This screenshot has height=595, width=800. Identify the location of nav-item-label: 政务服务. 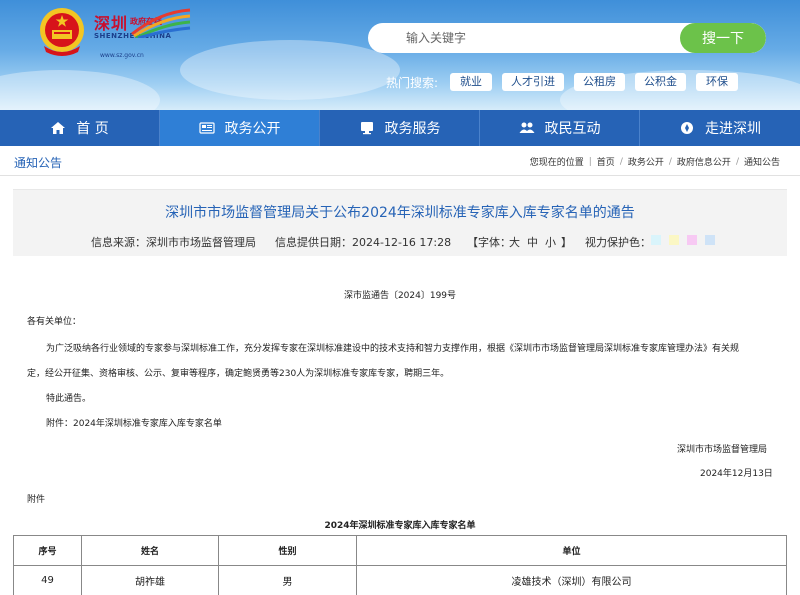
(412, 129).